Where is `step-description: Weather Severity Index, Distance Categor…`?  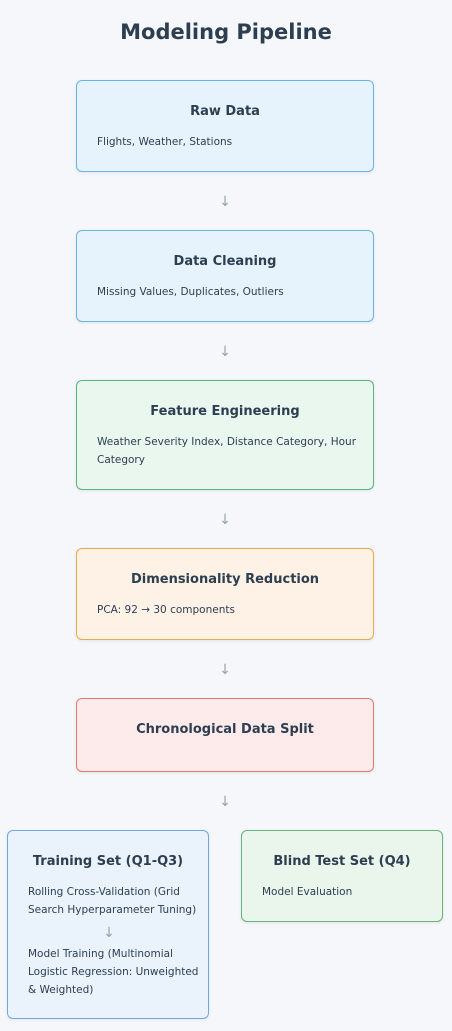 step-description: Weather Severity Index, Distance Categor… is located at coordinates (227, 451).